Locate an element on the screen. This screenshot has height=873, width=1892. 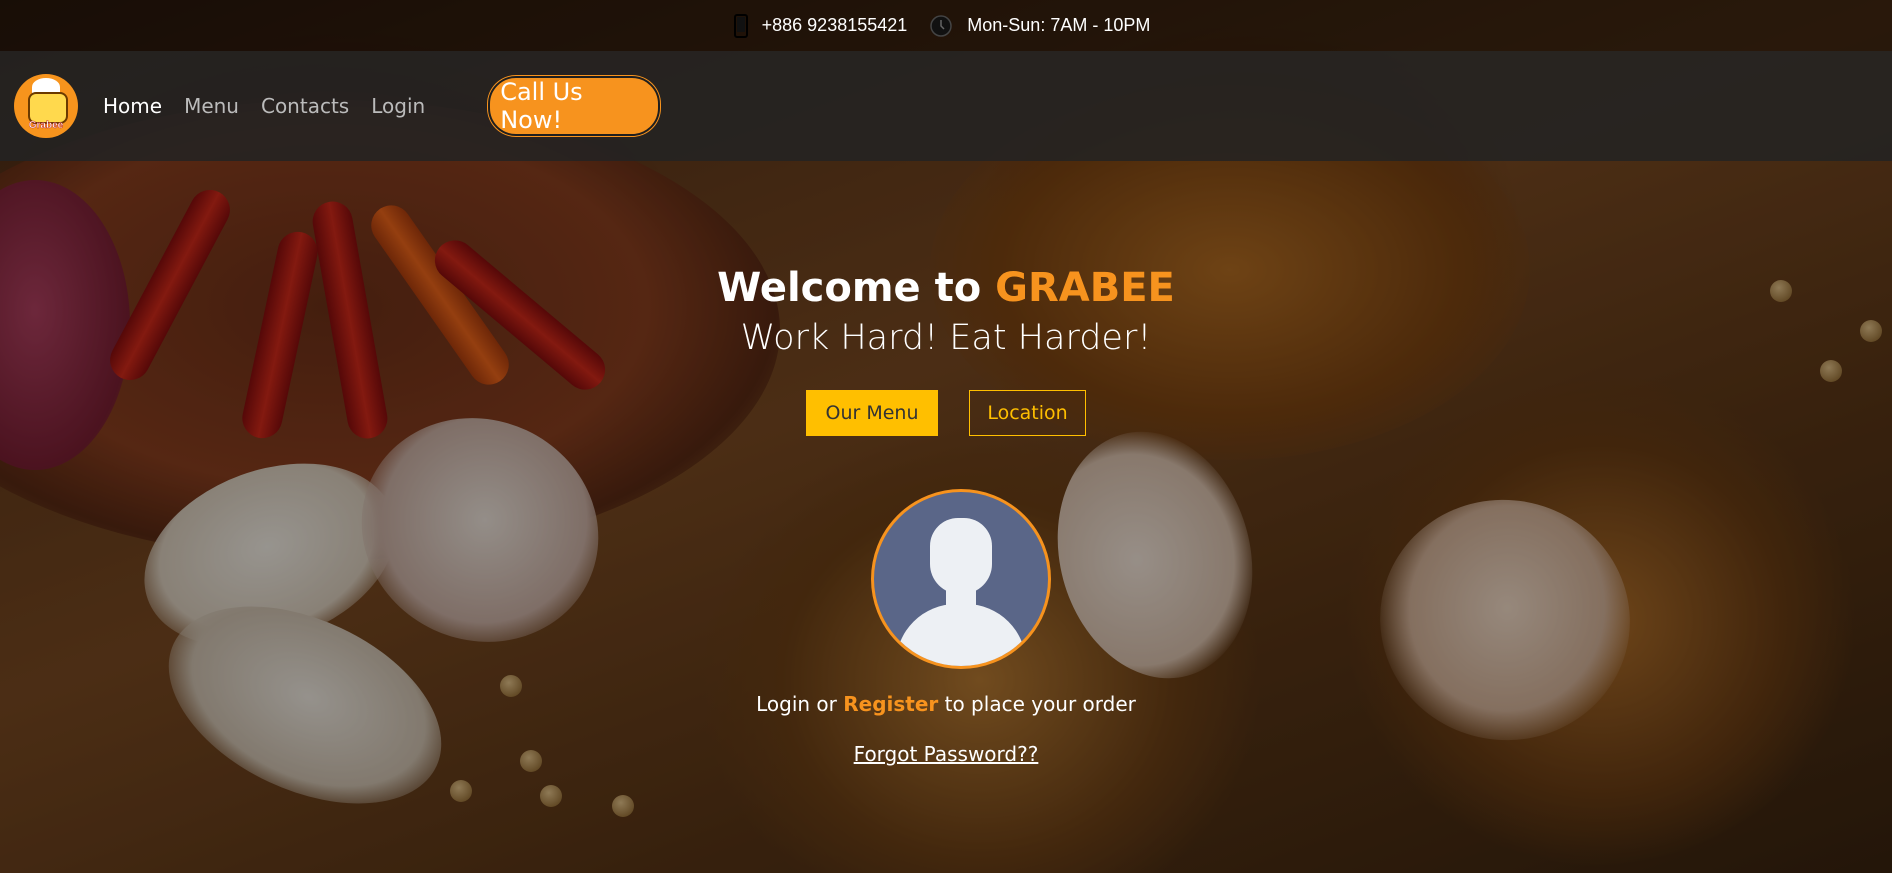
our-menu-button: Our Menu is located at coordinates (872, 413).